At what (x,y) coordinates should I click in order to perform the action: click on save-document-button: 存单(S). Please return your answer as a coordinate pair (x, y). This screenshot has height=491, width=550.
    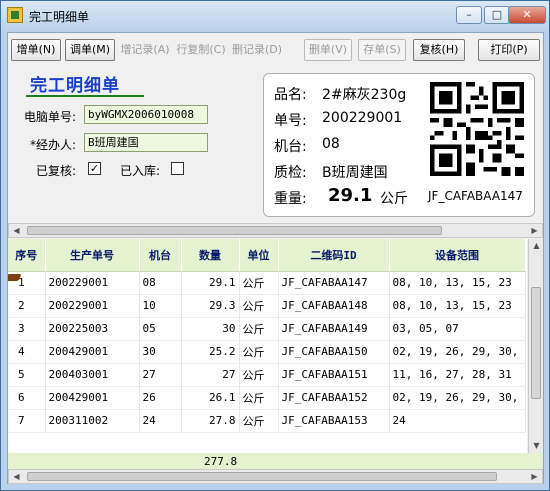
    Looking at the image, I should click on (382, 50).